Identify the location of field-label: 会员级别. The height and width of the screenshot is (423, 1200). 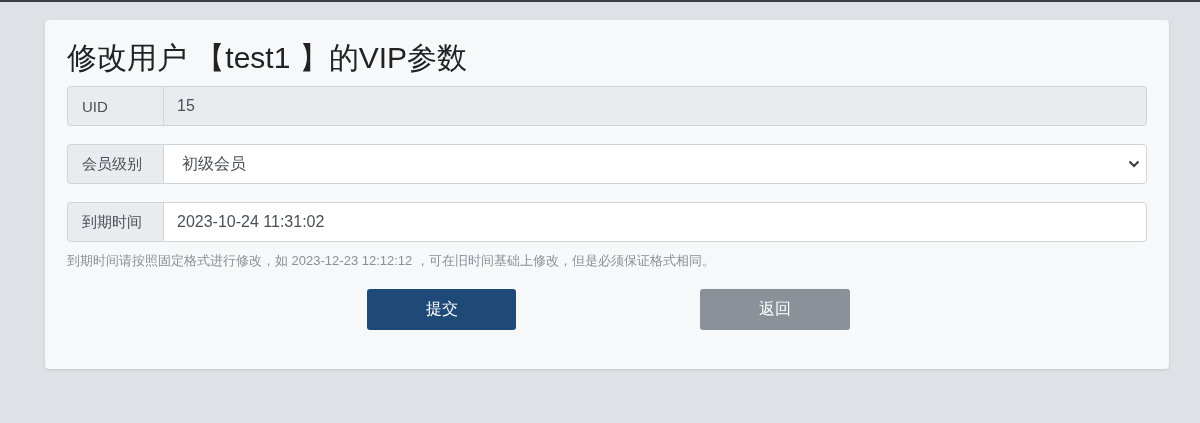
(115, 164).